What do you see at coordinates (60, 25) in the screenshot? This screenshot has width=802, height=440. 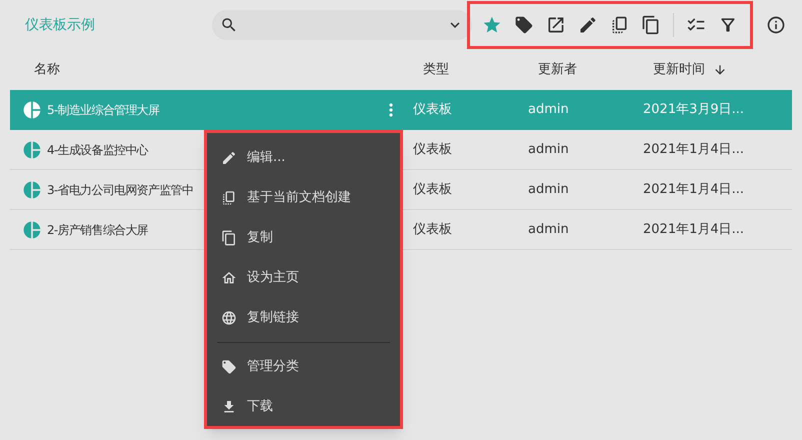 I see `page-title: 仪表板示例` at bounding box center [60, 25].